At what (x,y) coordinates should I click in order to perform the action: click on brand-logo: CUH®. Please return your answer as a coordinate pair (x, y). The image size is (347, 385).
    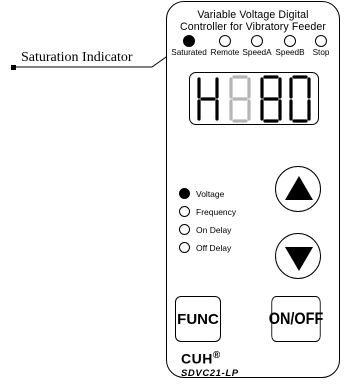
    Looking at the image, I should click on (201, 358).